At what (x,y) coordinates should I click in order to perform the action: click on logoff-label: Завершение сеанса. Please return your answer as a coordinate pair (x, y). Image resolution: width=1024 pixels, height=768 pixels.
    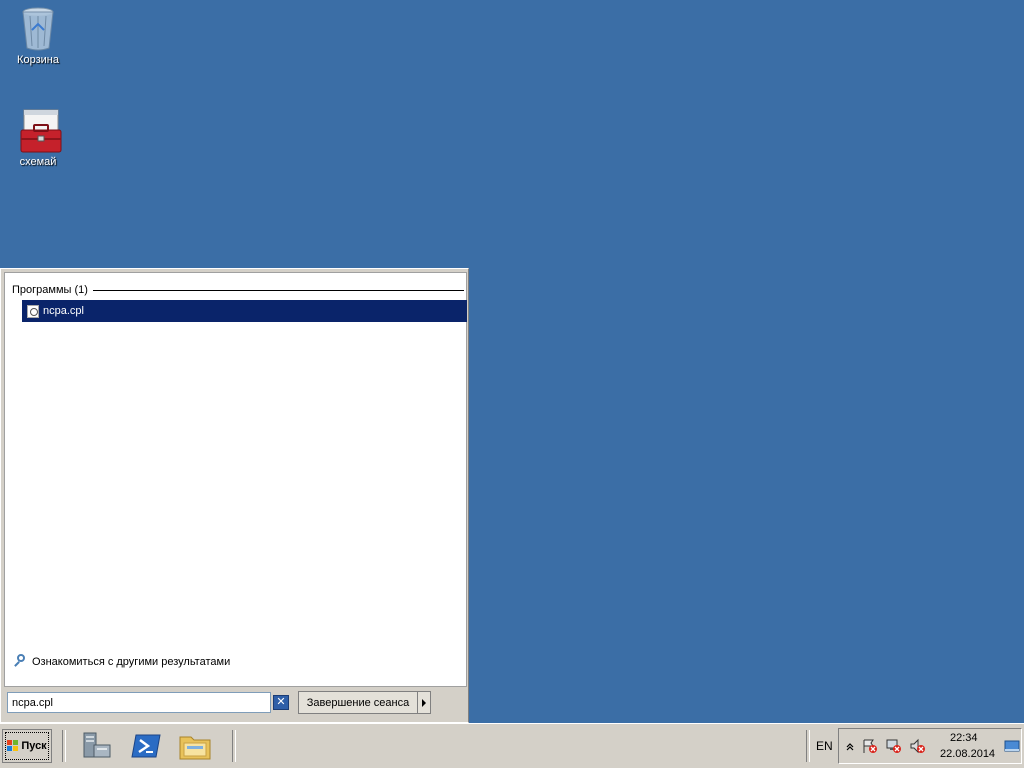
    Looking at the image, I should click on (358, 702).